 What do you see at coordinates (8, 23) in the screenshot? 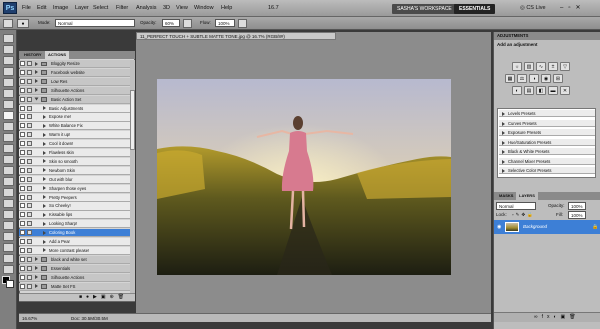
I see `brush-tool-icon` at bounding box center [8, 23].